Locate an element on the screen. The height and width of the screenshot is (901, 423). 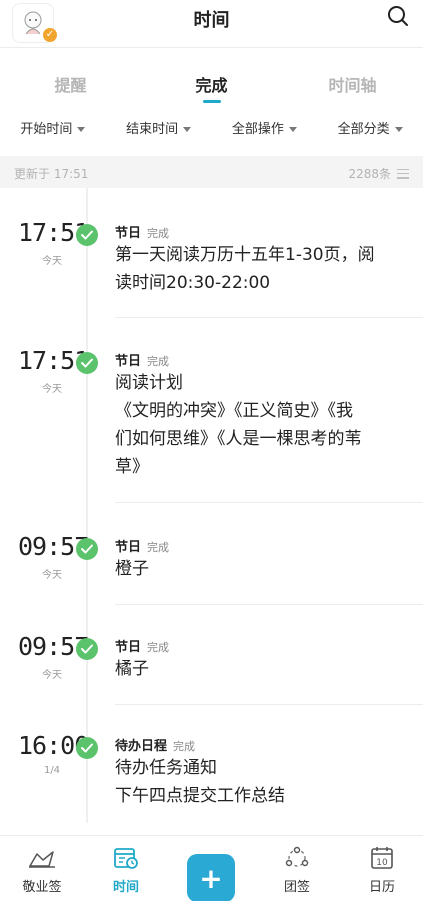
entry-text-line: 草》 is located at coordinates (132, 467).